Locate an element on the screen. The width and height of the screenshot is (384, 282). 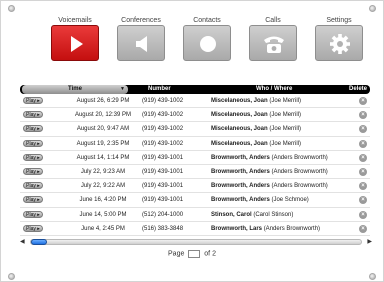
table-header: Time ▼ Number Who / Where Delete is located at coordinates (195, 89).